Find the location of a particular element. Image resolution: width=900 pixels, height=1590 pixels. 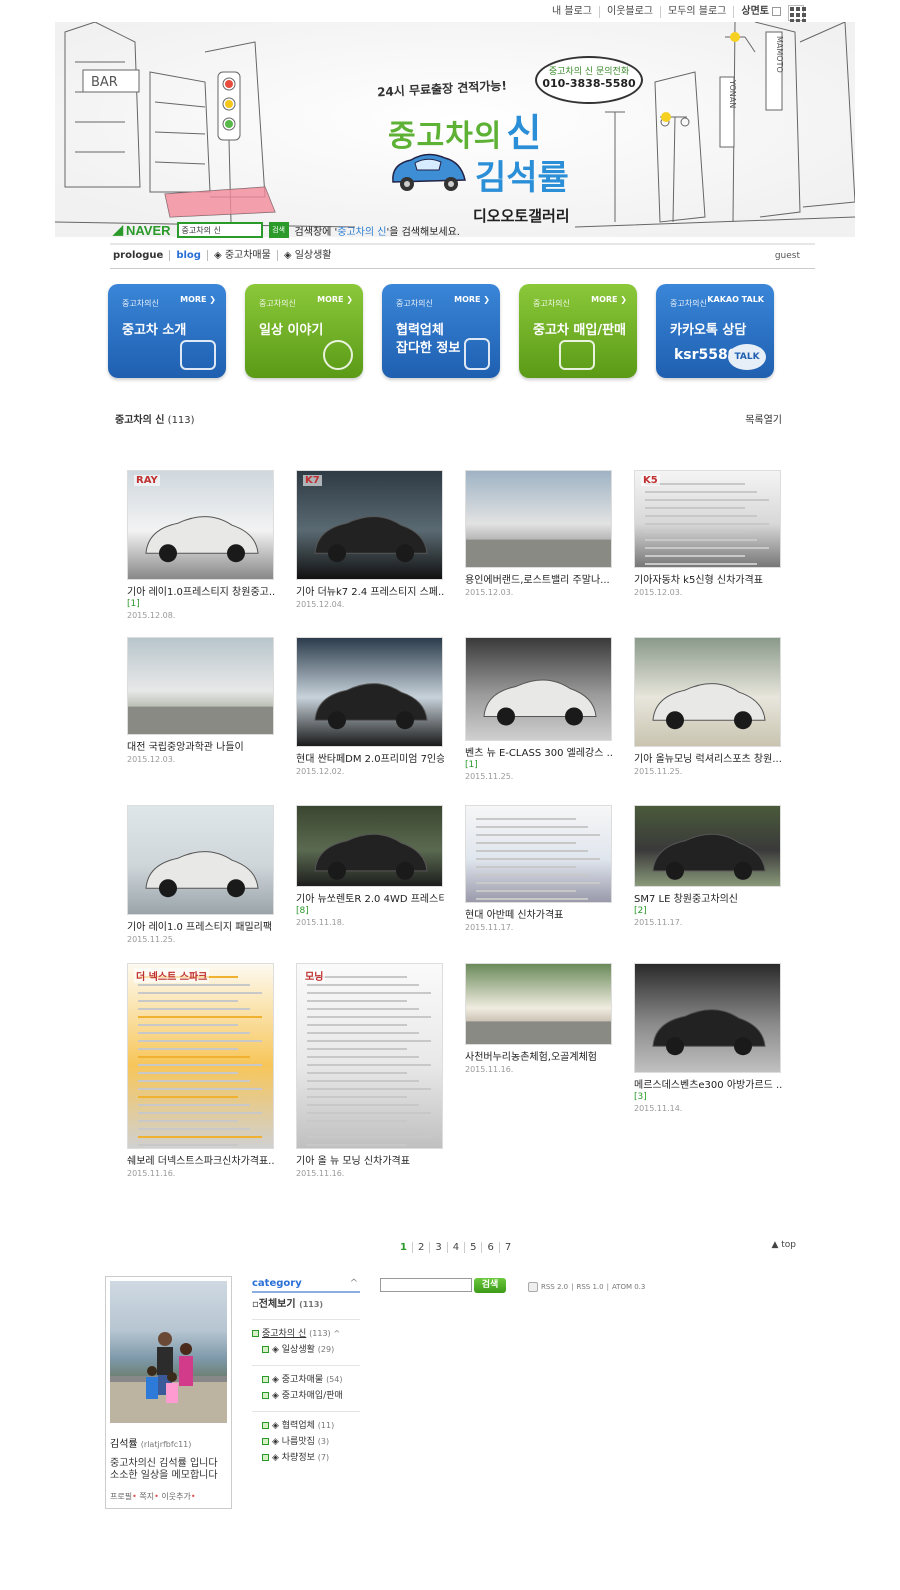

post-title: 기아자동차 k5신형 신차가격표 is located at coordinates (708, 580).